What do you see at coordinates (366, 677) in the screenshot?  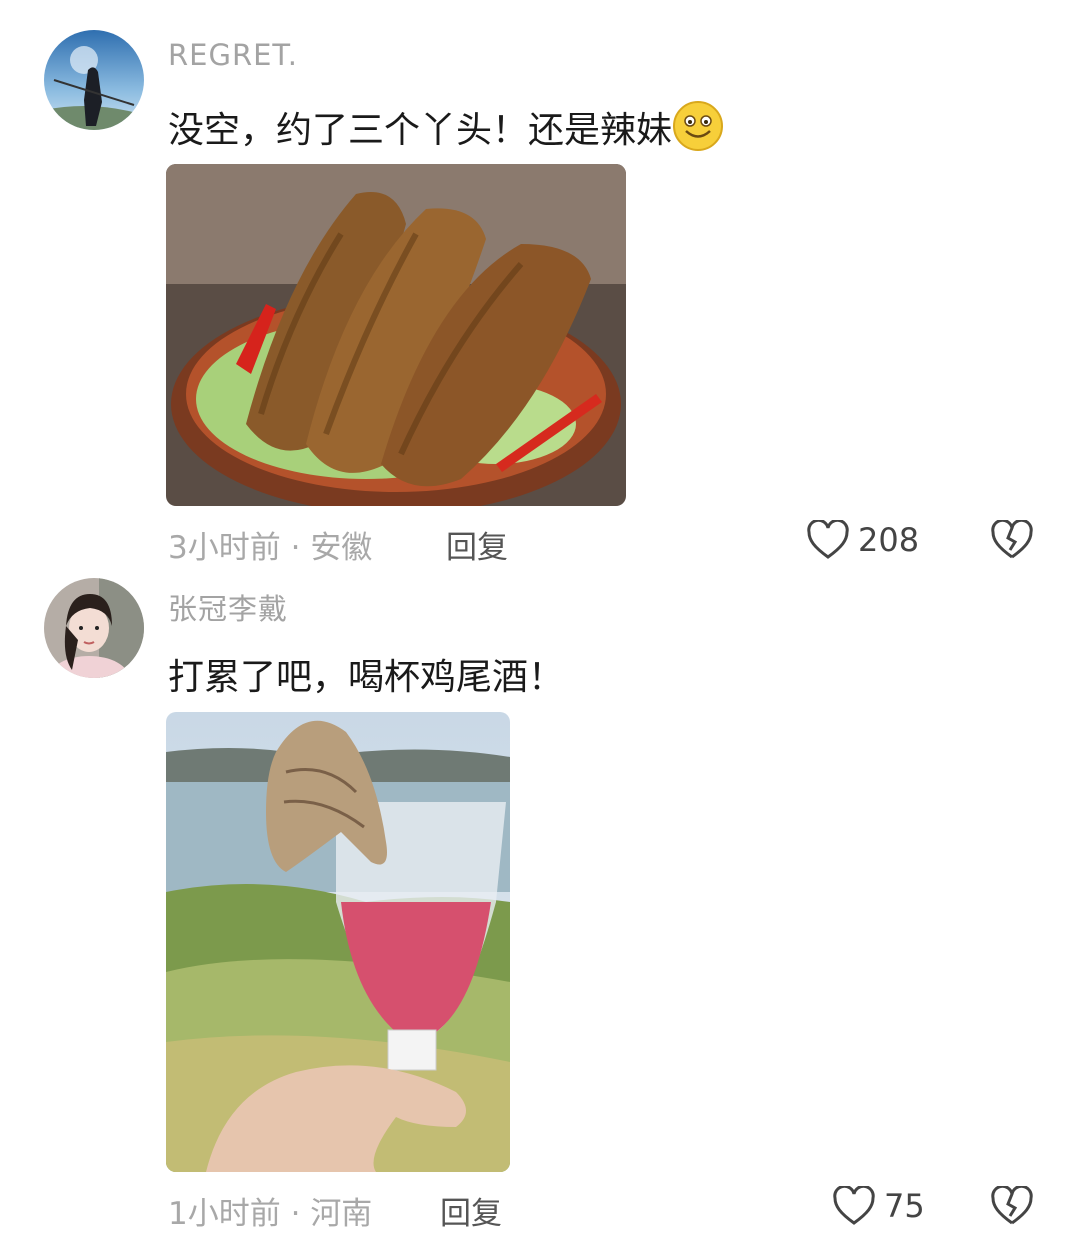 I see `comment-text: 打累了吧，喝杯鸡尾酒！` at bounding box center [366, 677].